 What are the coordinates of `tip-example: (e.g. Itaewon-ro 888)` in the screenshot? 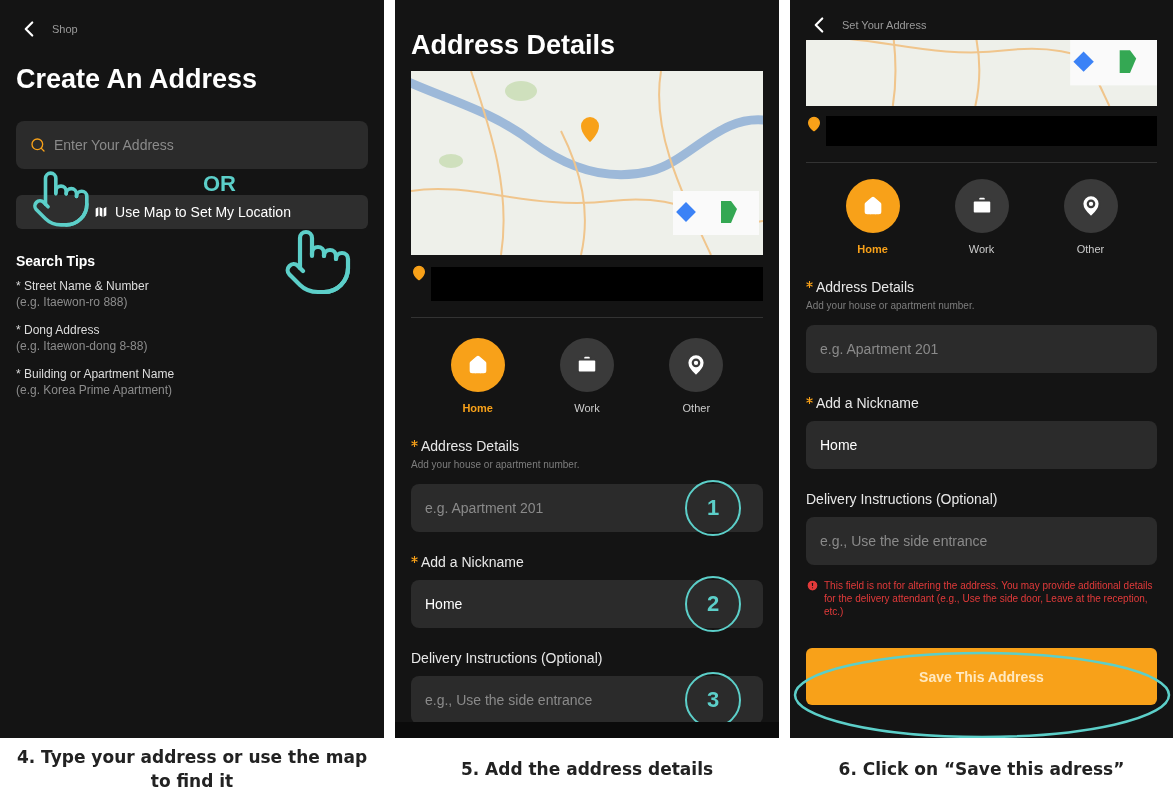 It's located at (72, 302).